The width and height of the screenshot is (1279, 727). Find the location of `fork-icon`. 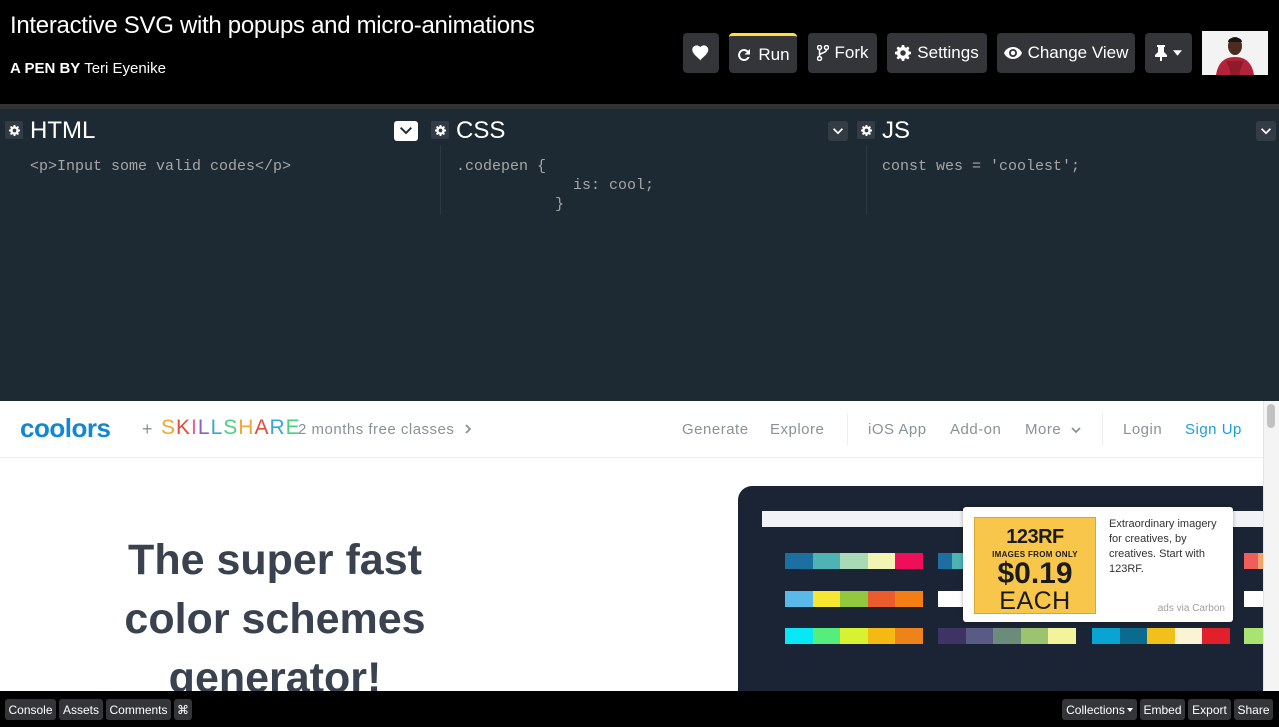

fork-icon is located at coordinates (822, 53).